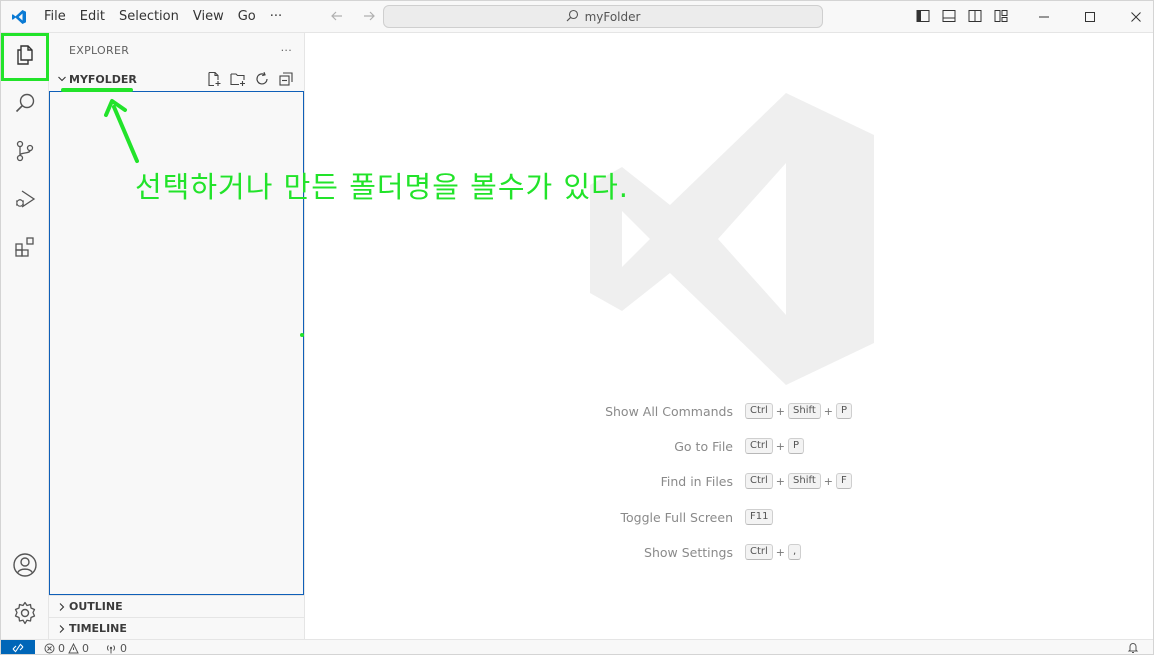 The height and width of the screenshot is (655, 1154). Describe the element at coordinates (262, 79) in the screenshot. I see `refresh-icon` at that location.